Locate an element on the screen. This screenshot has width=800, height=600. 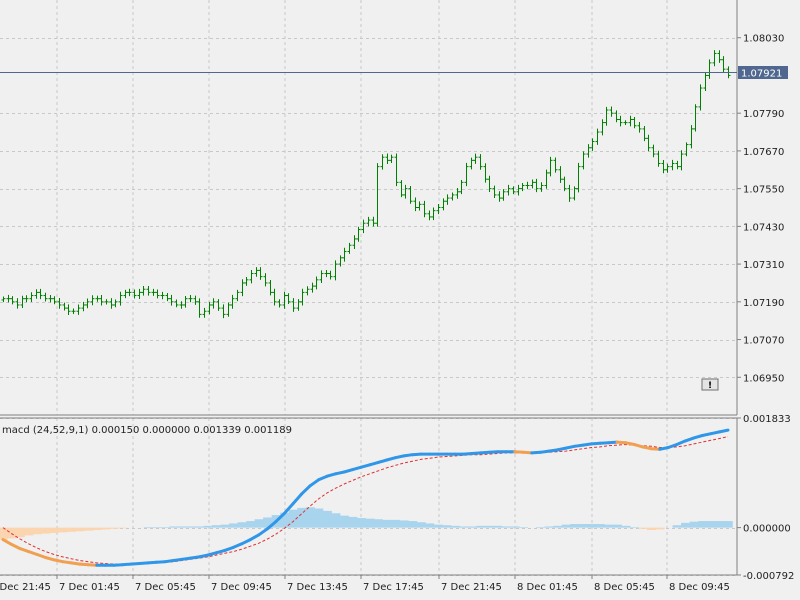
price-tick-label: 1.07070 is located at coordinates (763, 341).